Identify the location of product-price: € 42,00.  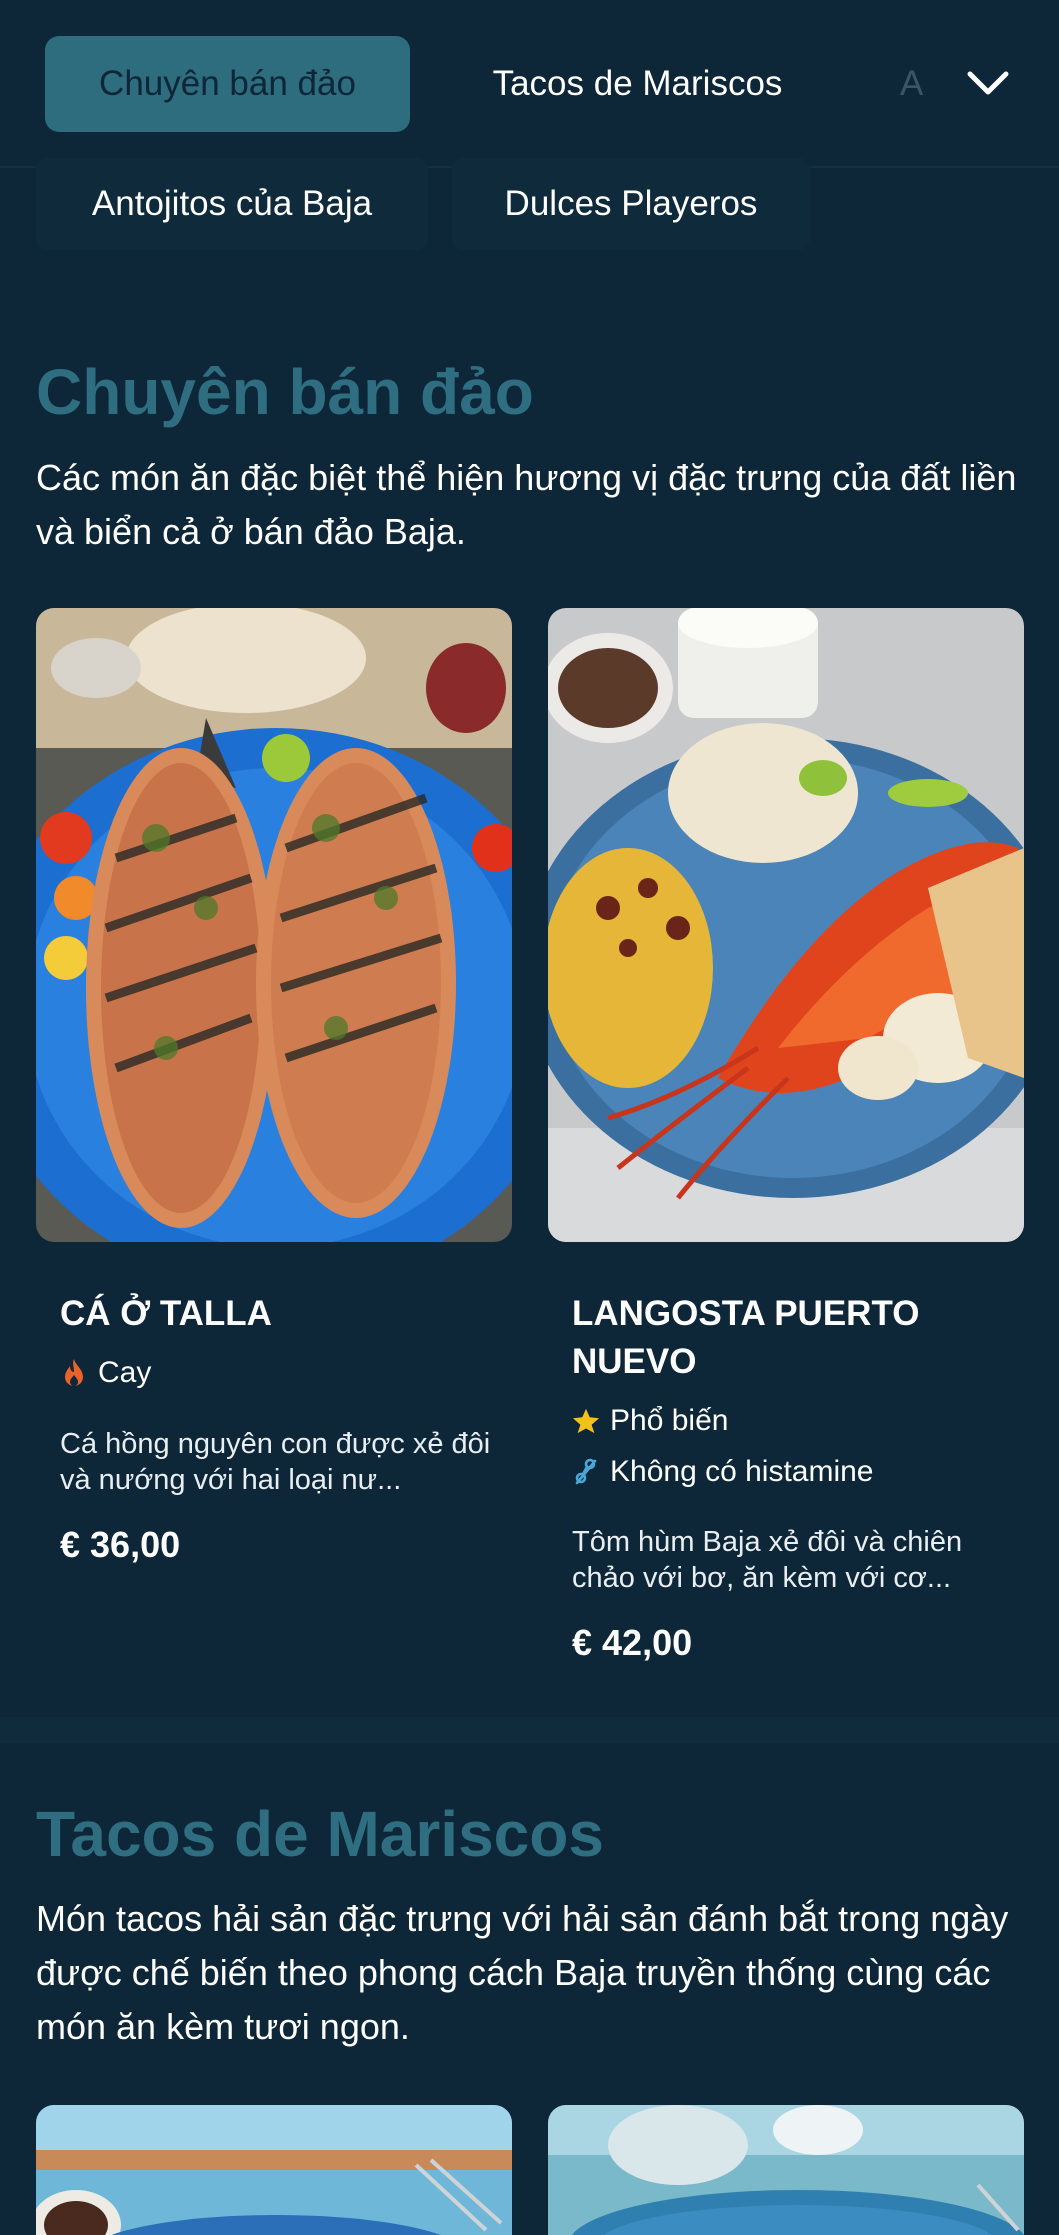
(632, 1642).